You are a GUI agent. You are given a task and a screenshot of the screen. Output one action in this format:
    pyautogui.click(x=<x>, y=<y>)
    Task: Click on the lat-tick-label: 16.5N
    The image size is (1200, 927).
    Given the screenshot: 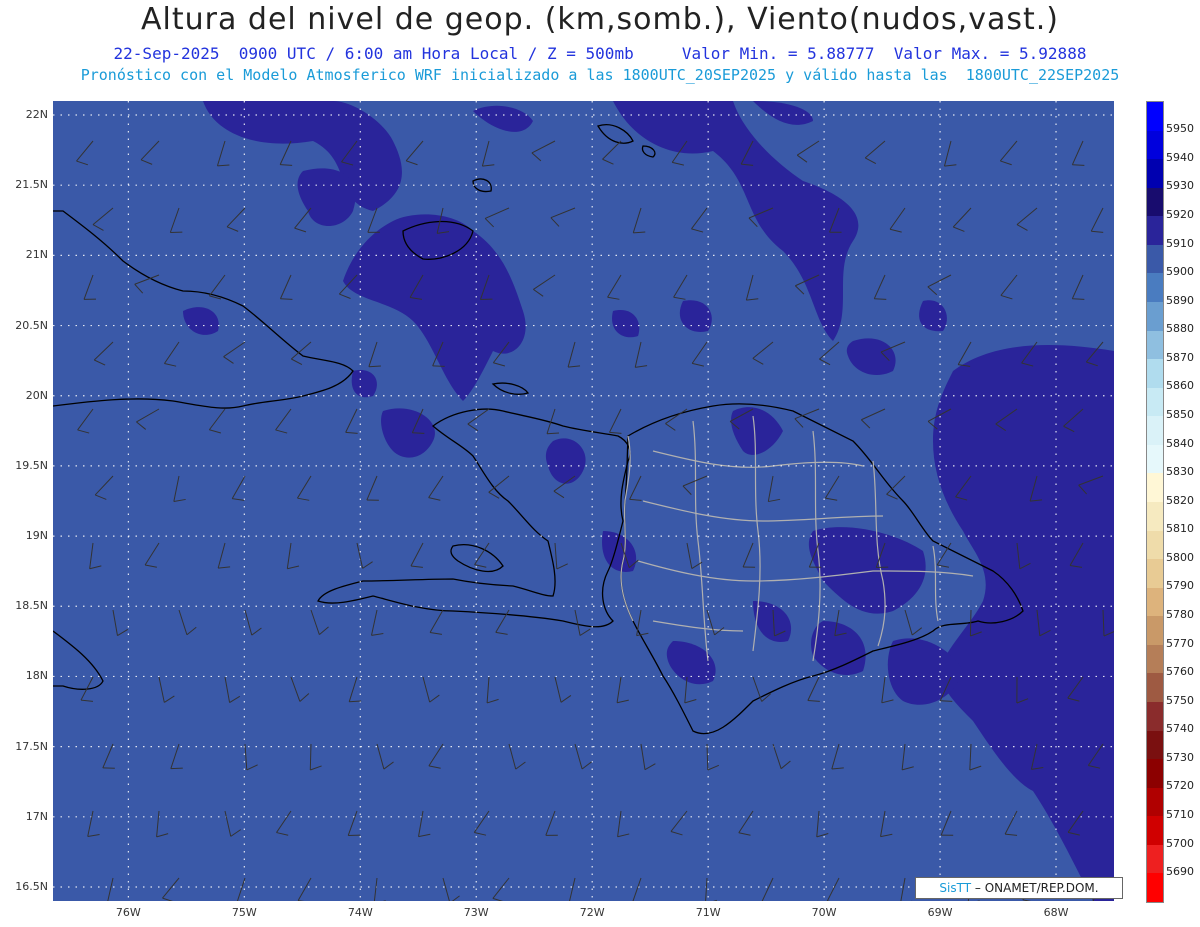 What is the action you would take?
    pyautogui.click(x=31, y=886)
    